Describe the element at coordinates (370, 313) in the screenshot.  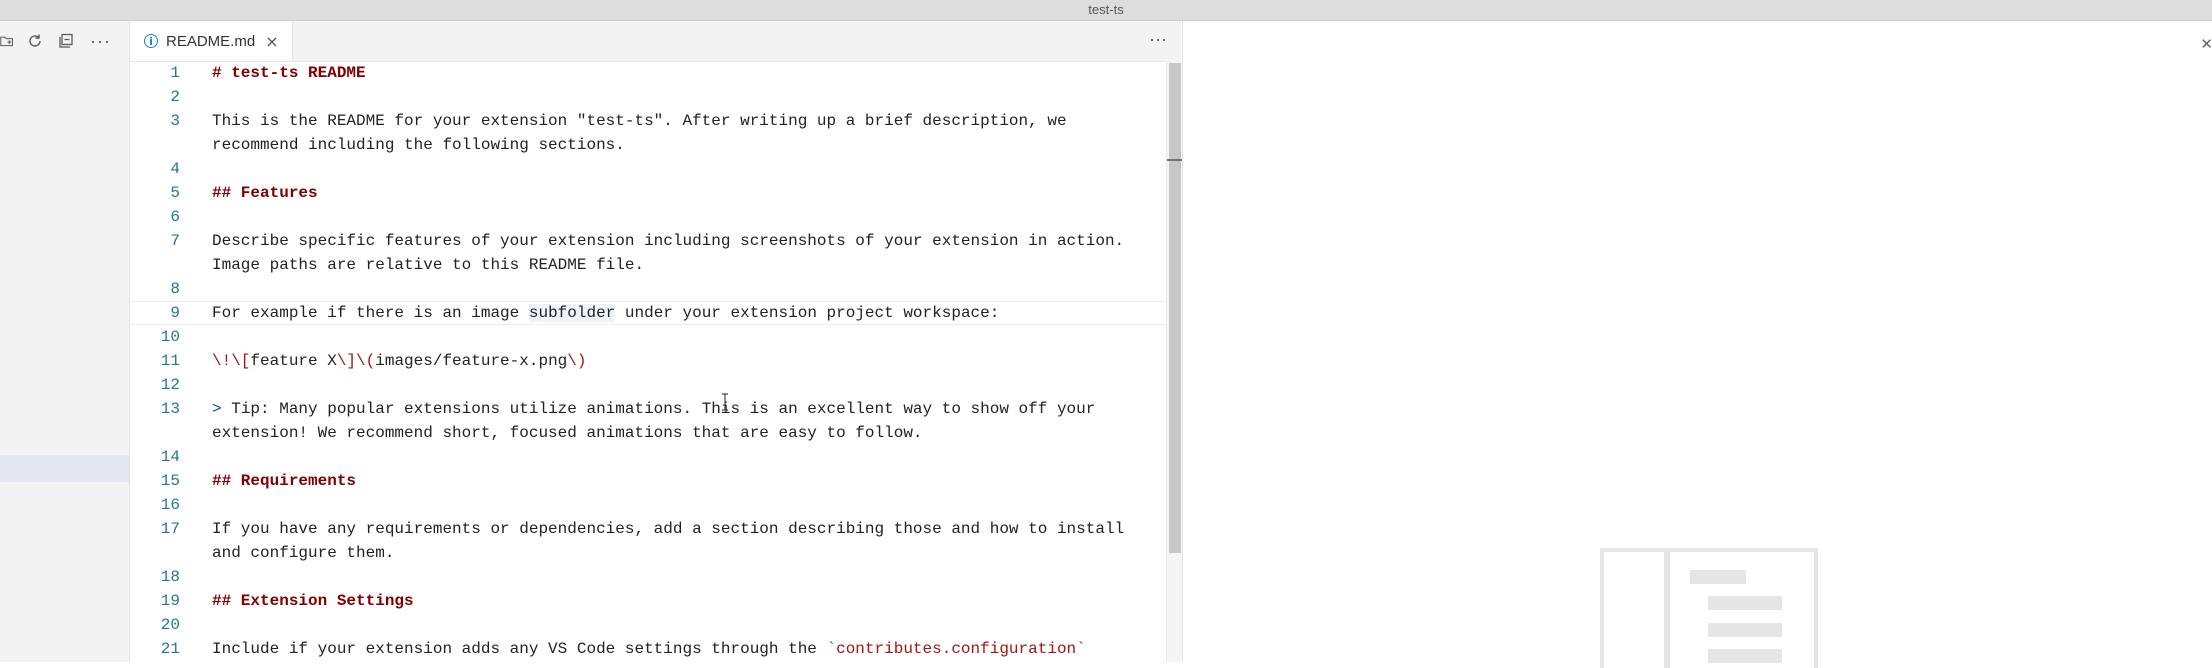
I see `token: For example if there is an image` at that location.